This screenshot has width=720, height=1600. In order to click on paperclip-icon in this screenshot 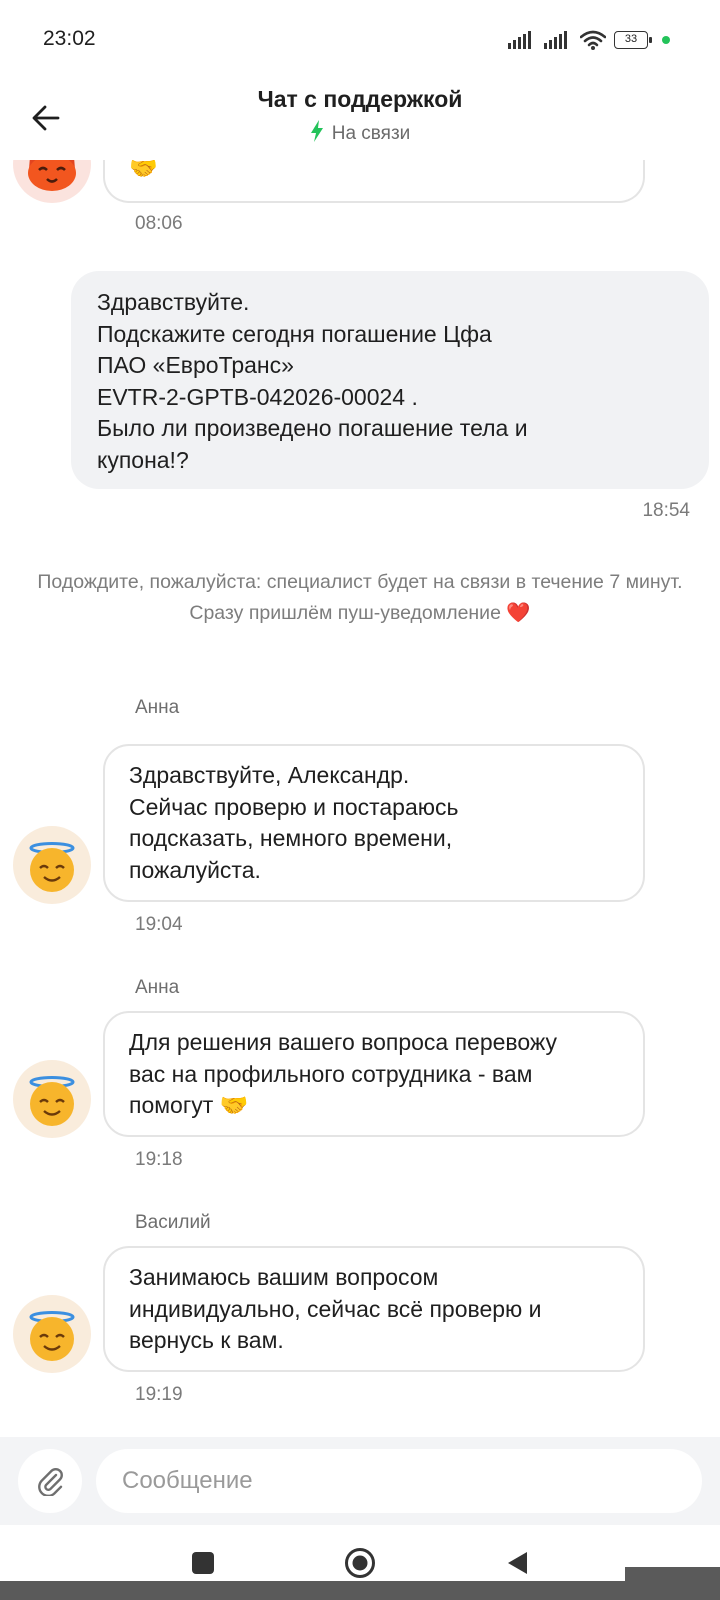, I will do `click(50, 1482)`.